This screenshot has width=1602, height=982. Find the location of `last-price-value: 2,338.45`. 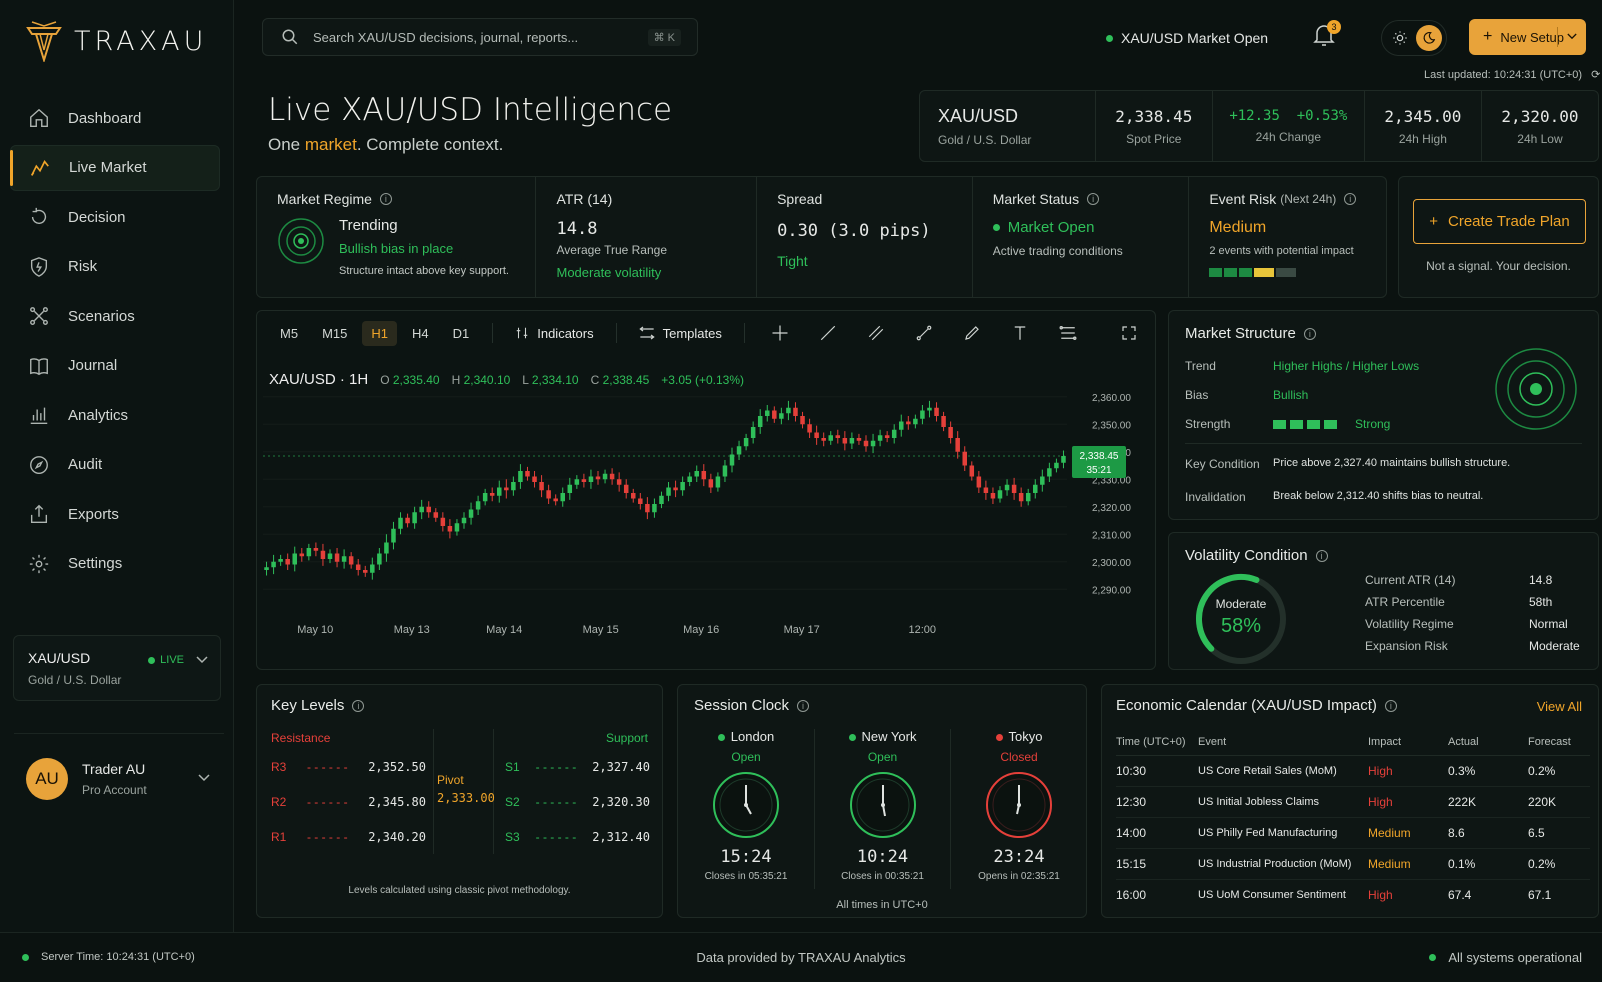

last-price-value: 2,338.45 is located at coordinates (1099, 456).